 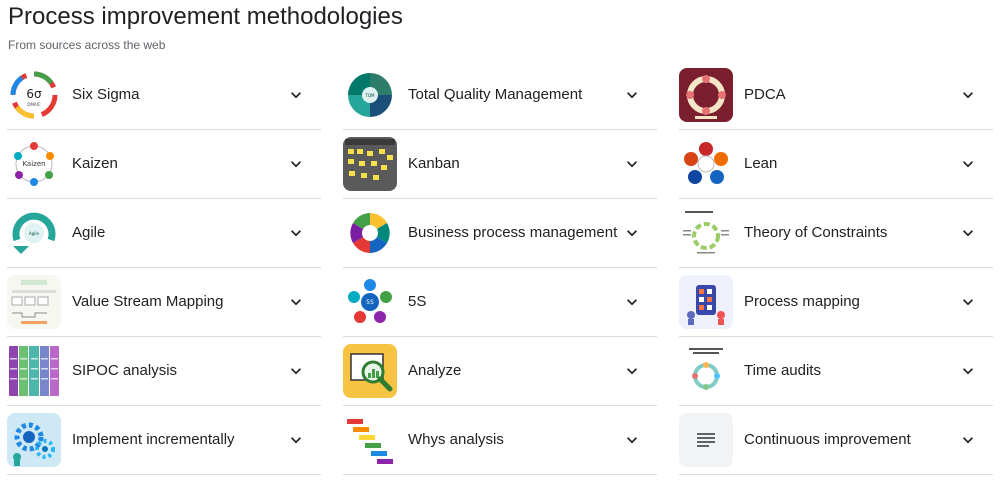 I want to click on list-item-pdca: PDCA, so click(x=836, y=95).